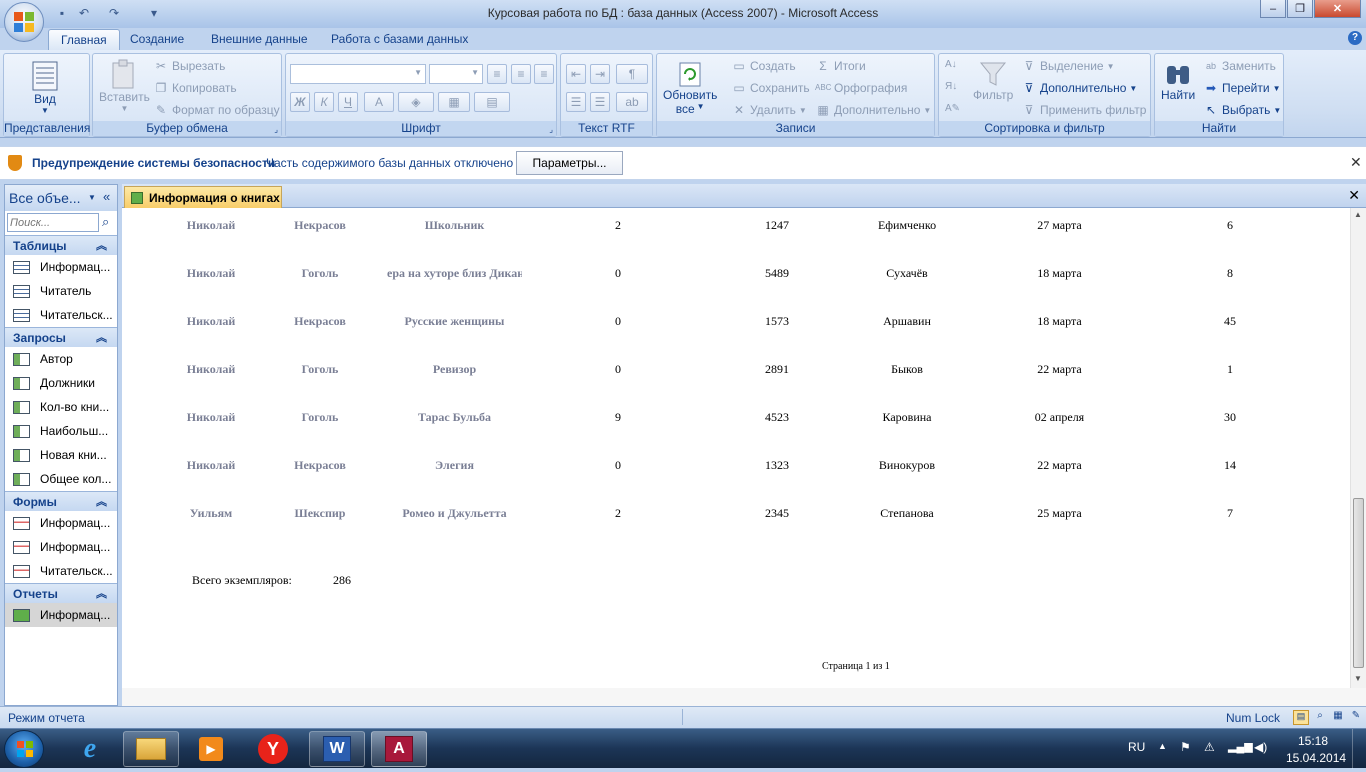 The height and width of the screenshot is (772, 1366). What do you see at coordinates (1068, 66) in the screenshot?
I see `selection-filter-button: ⊽ Выделение ▼` at bounding box center [1068, 66].